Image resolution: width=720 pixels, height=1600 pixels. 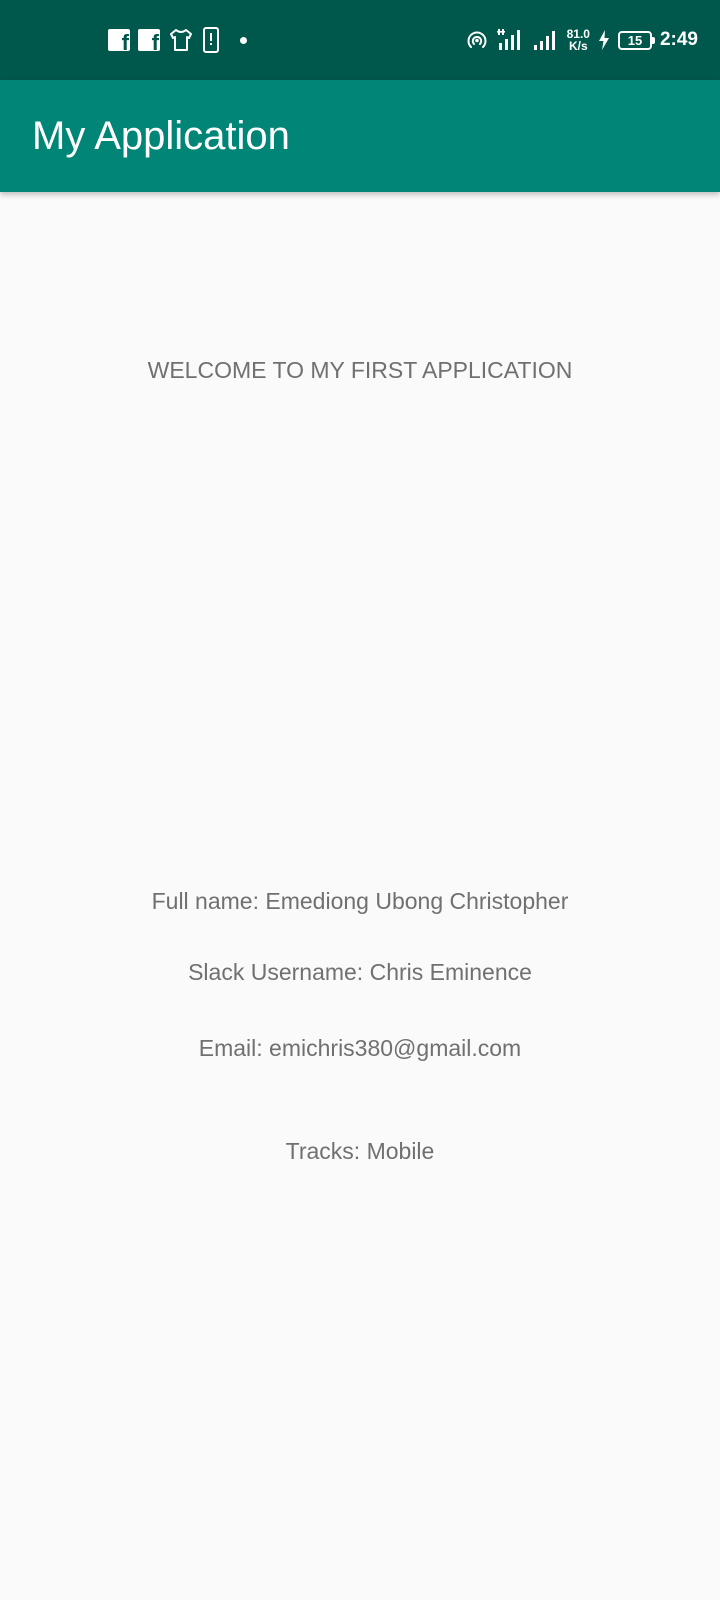 I want to click on tshirt-icon, so click(x=181, y=40).